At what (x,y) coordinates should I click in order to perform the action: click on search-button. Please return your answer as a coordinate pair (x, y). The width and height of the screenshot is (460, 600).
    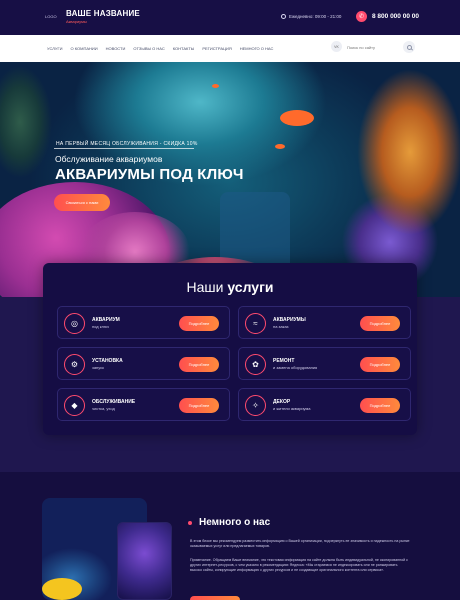
    Looking at the image, I should click on (409, 47).